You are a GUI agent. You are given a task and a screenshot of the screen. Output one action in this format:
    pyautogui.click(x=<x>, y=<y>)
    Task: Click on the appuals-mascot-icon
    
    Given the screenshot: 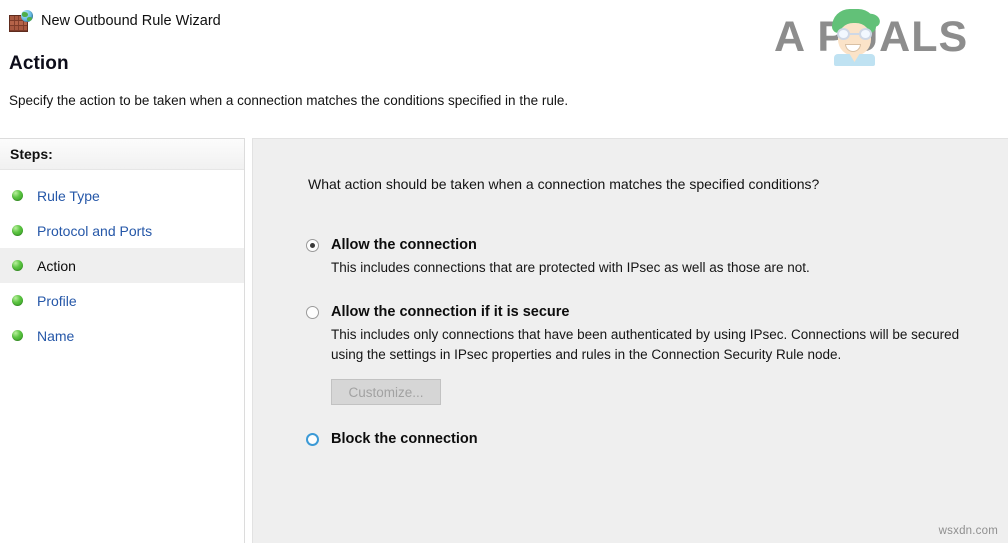 What is the action you would take?
    pyautogui.click(x=855, y=37)
    